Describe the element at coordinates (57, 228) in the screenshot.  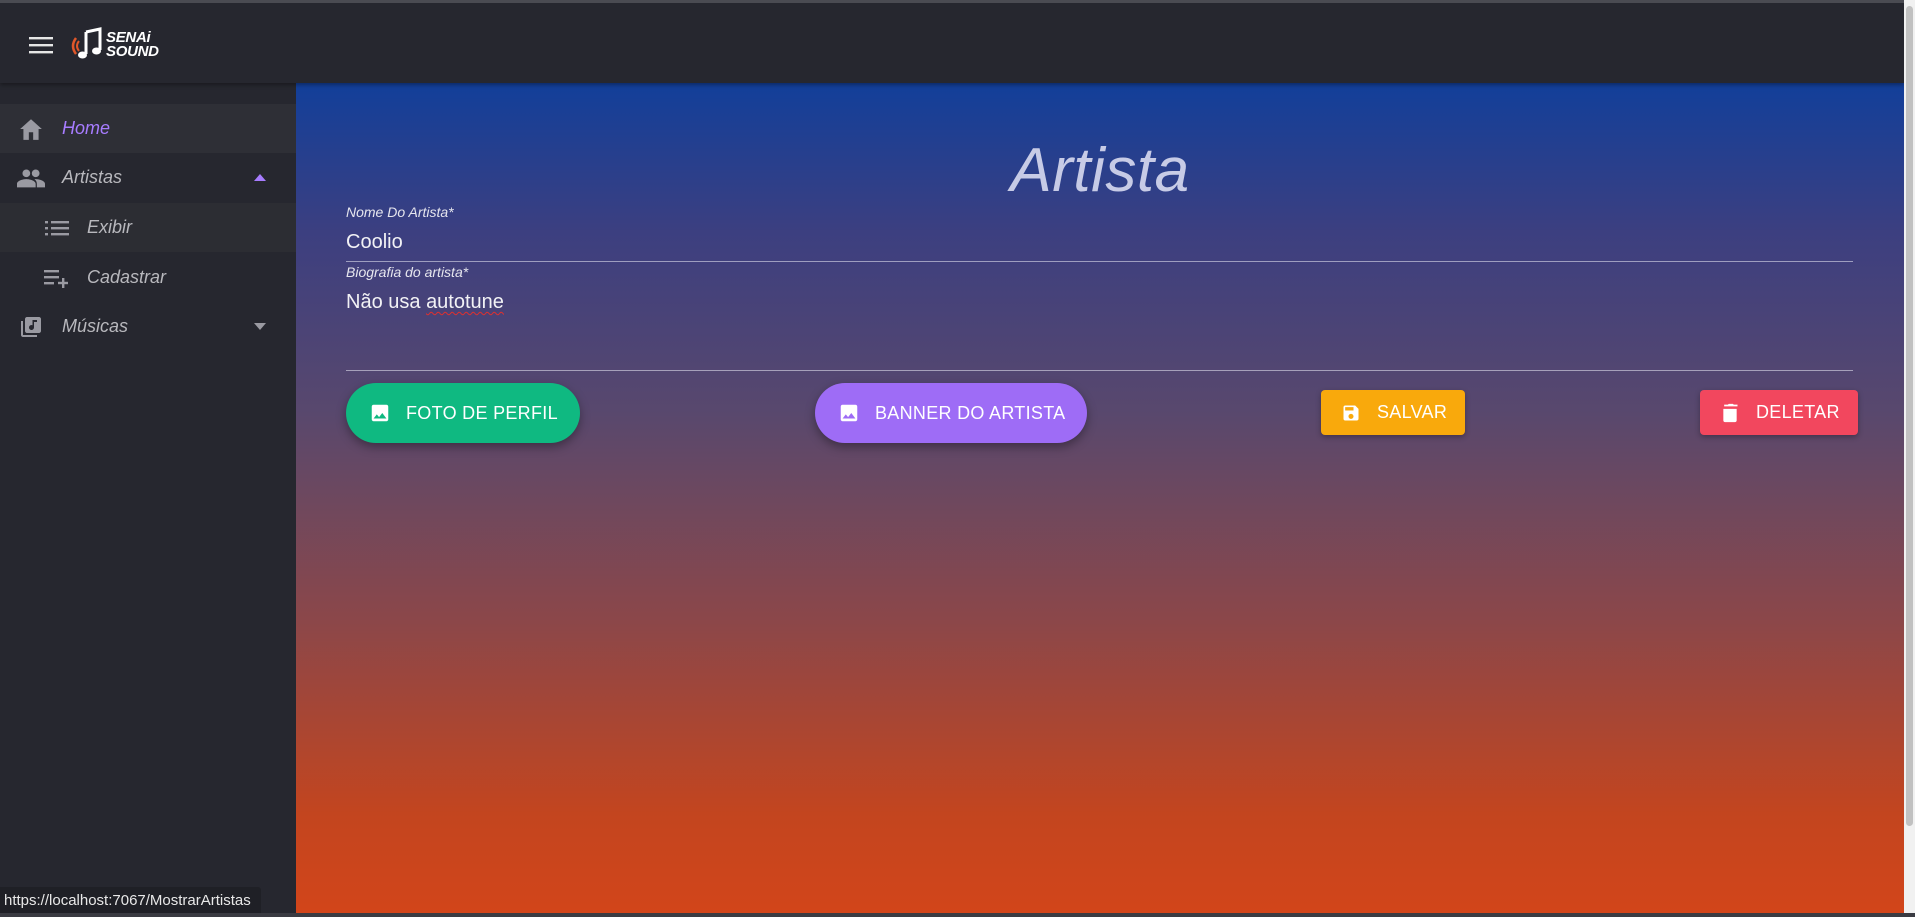
I see `list-icon` at that location.